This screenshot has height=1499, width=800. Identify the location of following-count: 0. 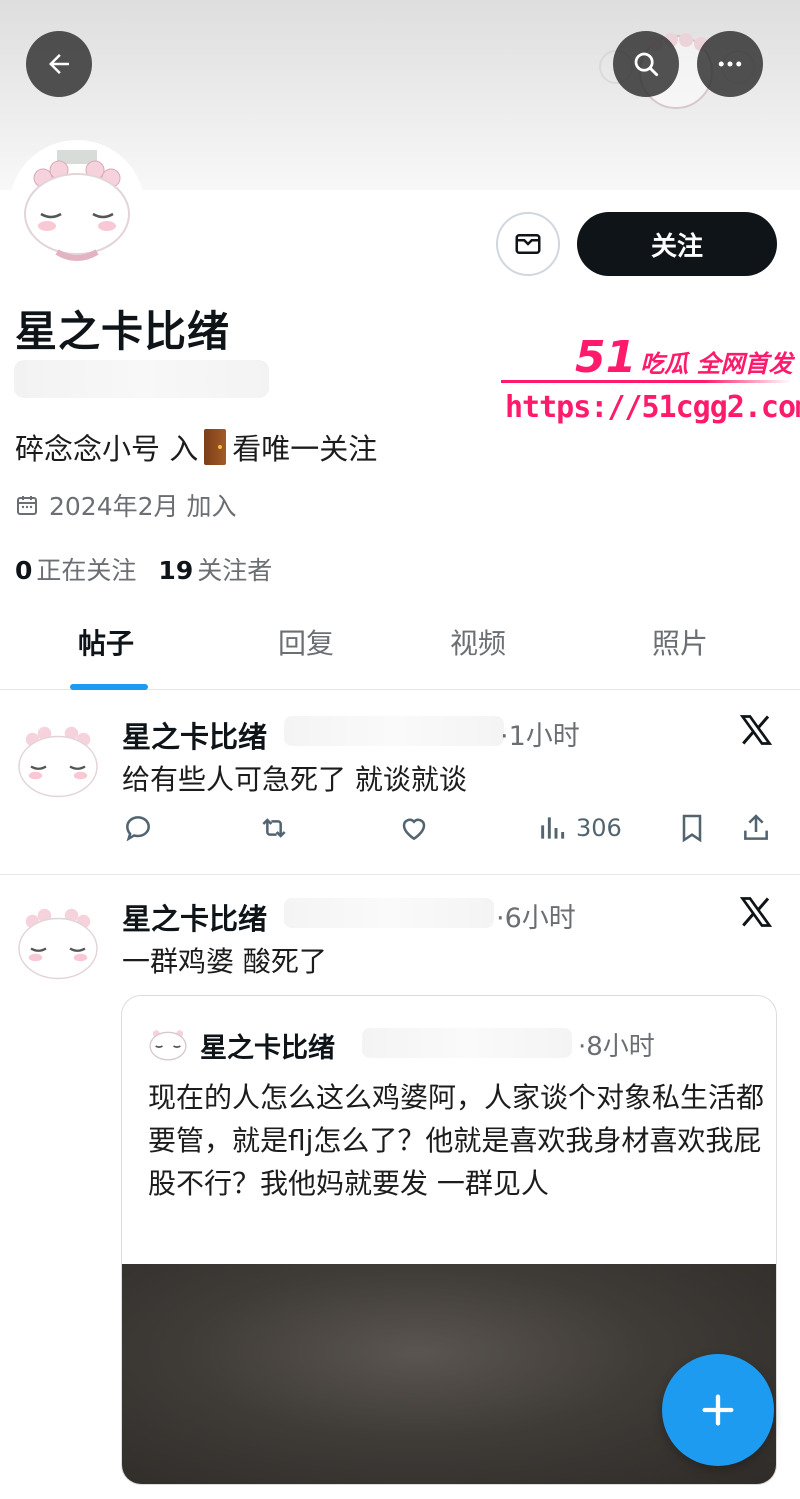
(24, 570).